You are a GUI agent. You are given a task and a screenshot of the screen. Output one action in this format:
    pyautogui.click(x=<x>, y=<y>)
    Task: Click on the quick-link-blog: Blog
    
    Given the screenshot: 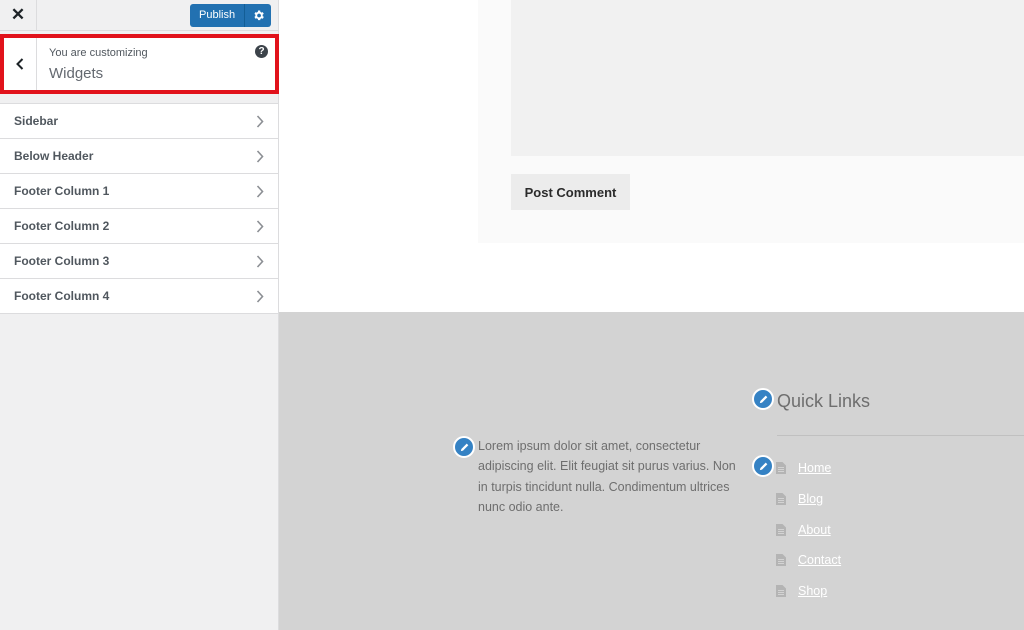 What is the action you would take?
    pyautogui.click(x=810, y=499)
    